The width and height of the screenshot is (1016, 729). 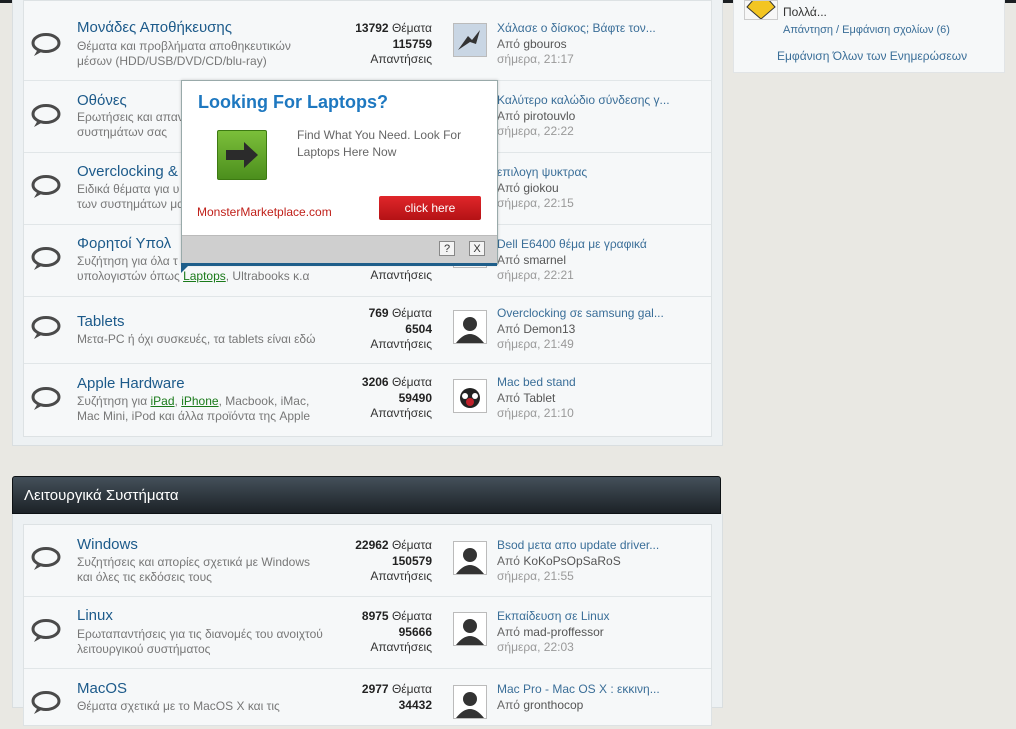 What do you see at coordinates (388, 329) in the screenshot?
I see `forum-stats: 769 Θέματα 6504 Απαντήσεις` at bounding box center [388, 329].